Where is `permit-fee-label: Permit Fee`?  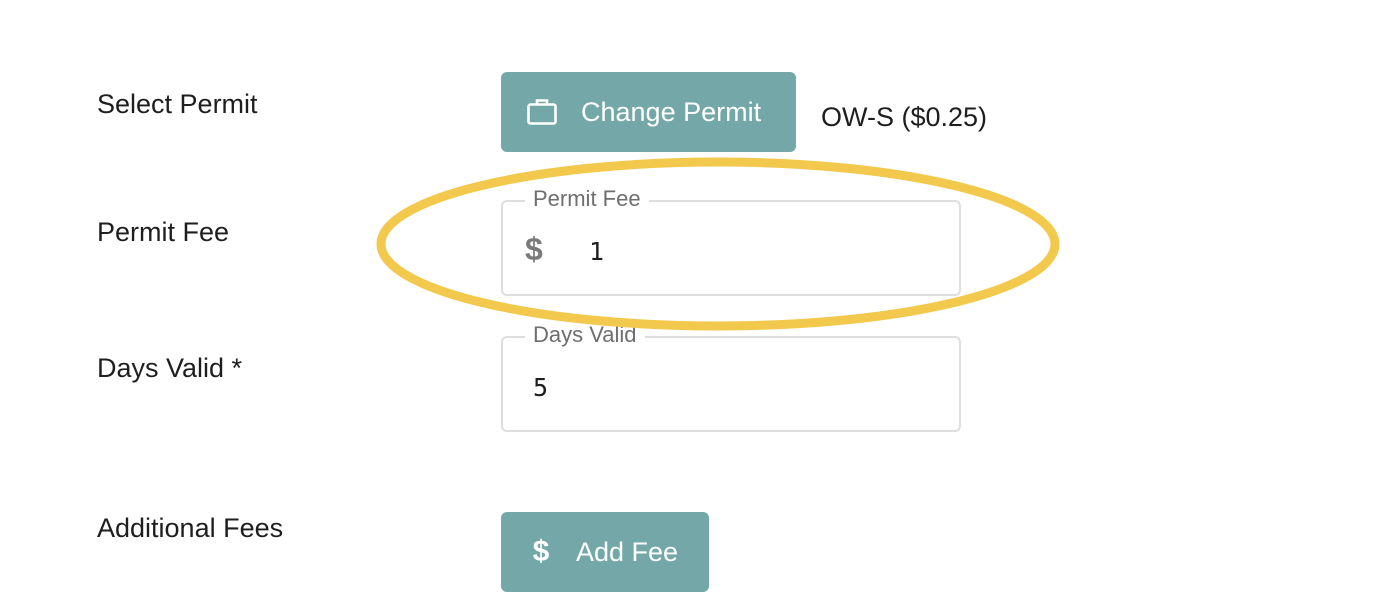
permit-fee-label: Permit Fee is located at coordinates (163, 232).